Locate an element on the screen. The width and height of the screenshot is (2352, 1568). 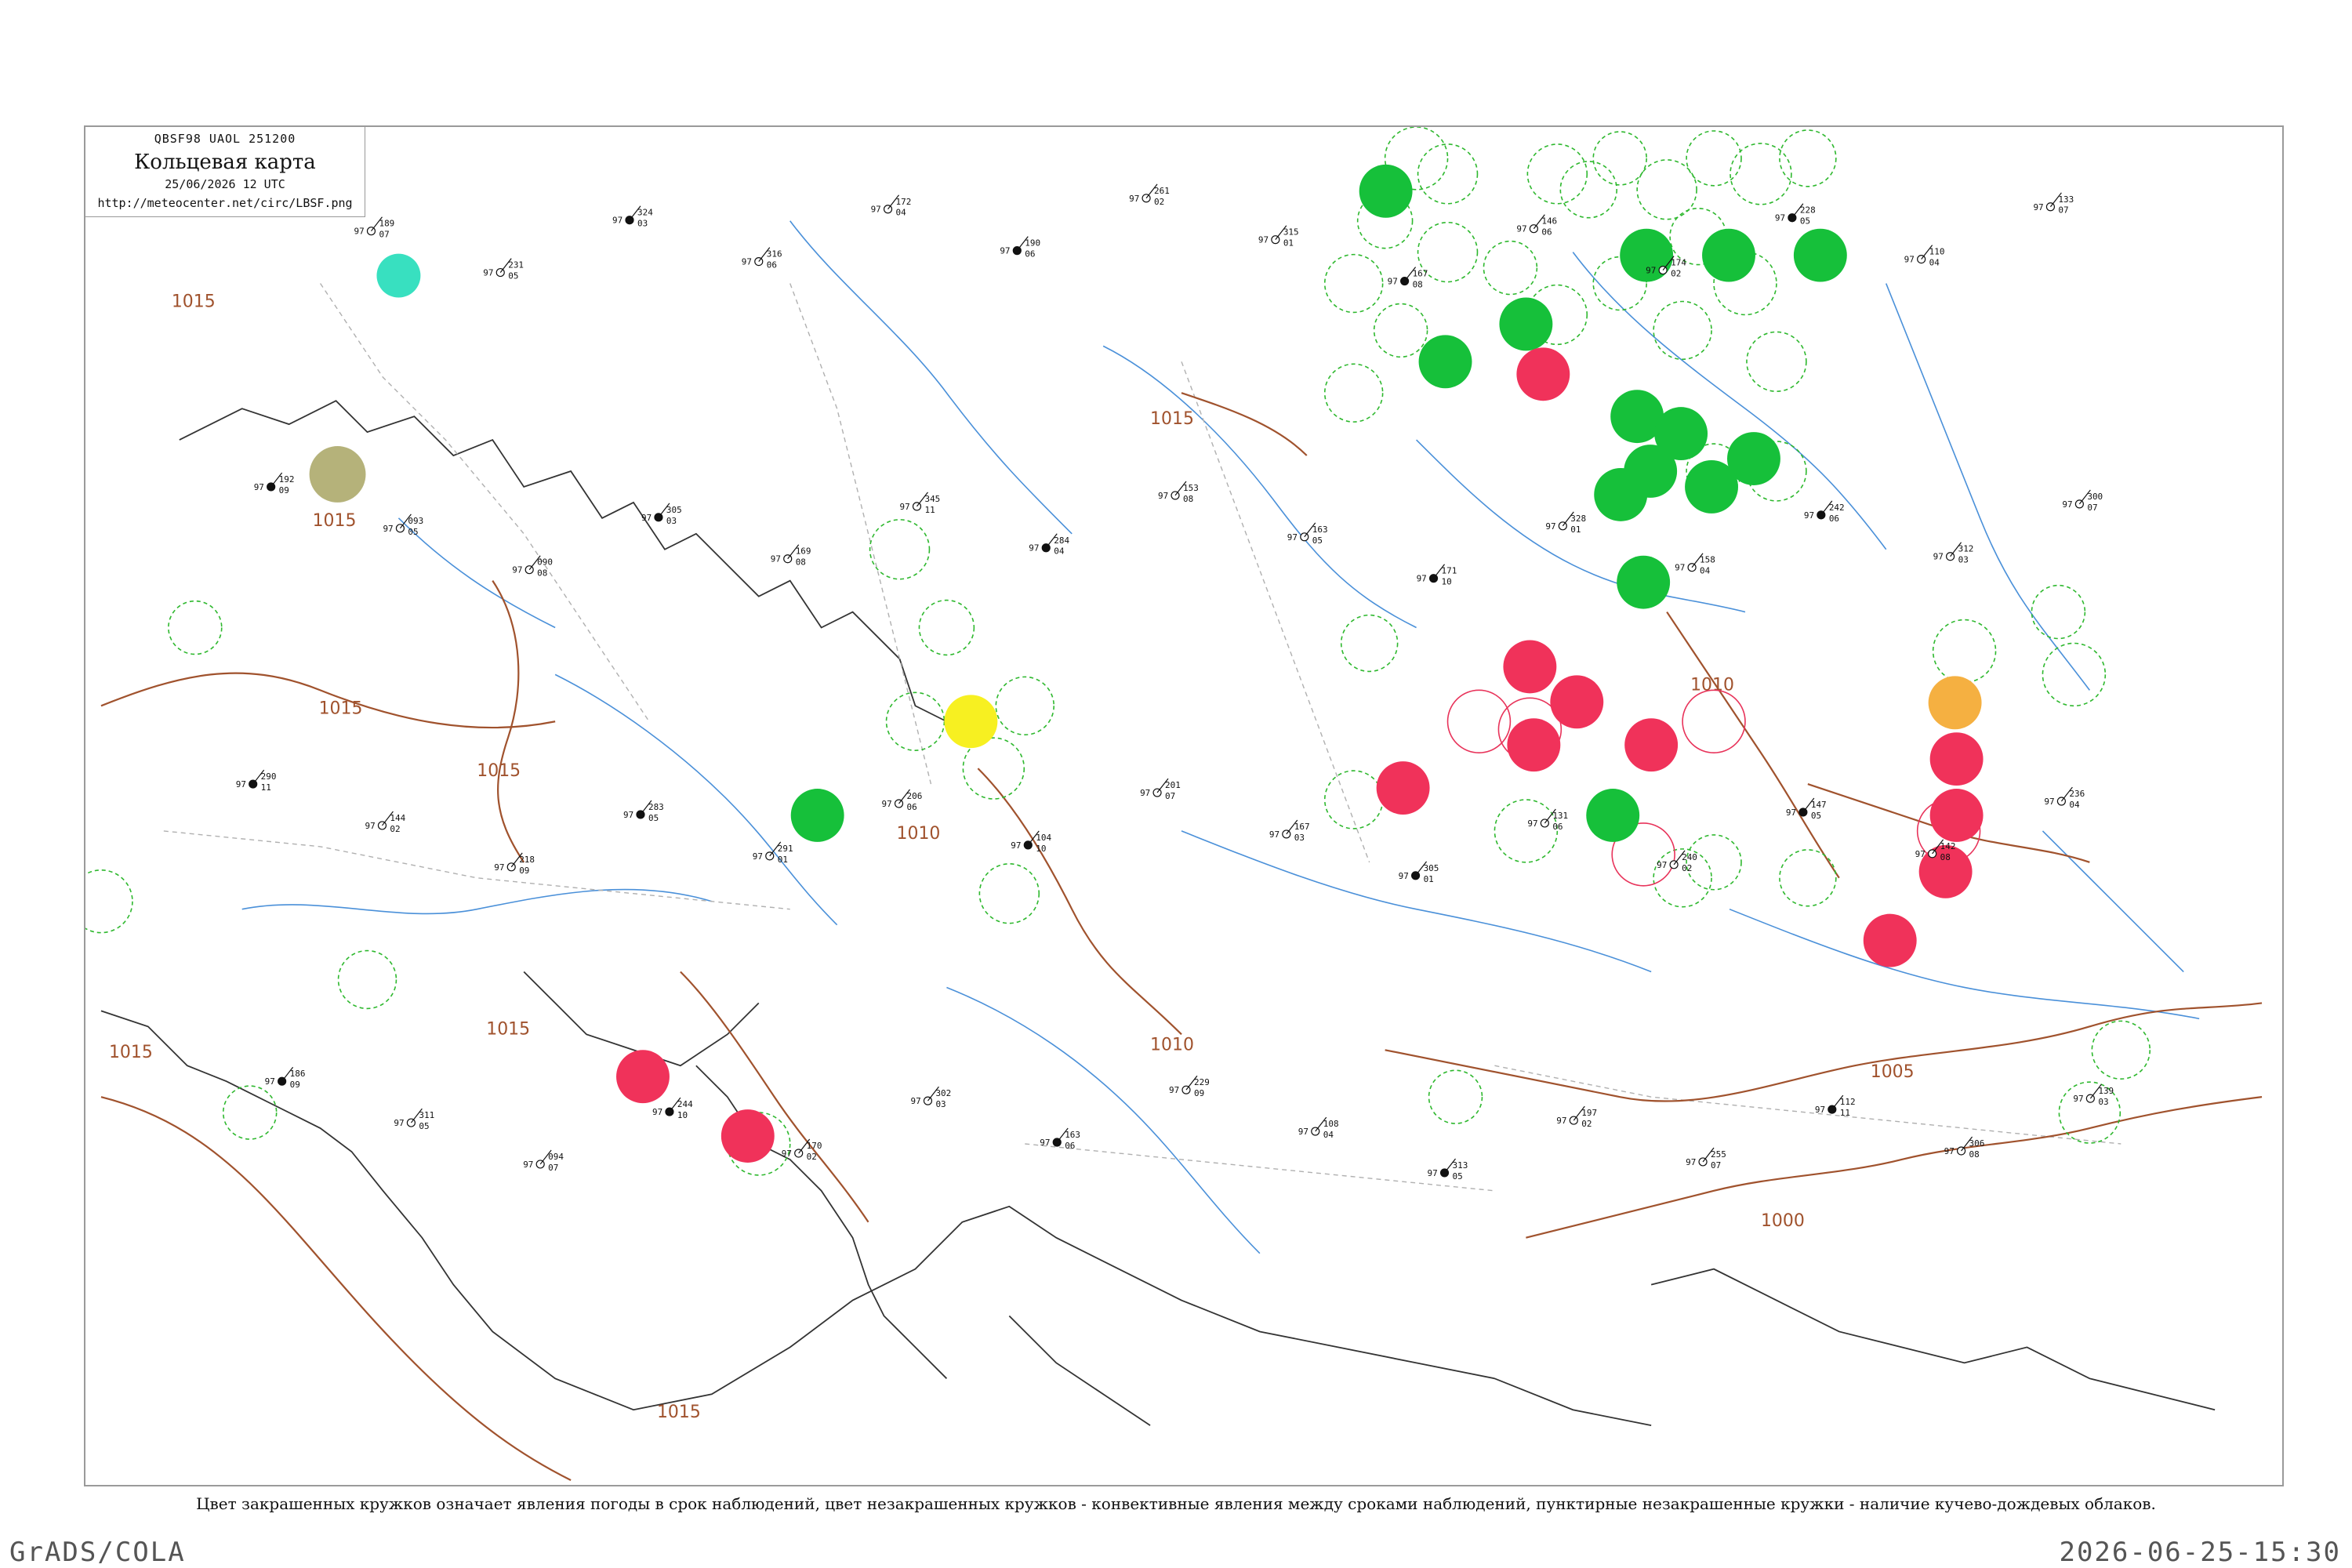
station-plot: 197 97 02 is located at coordinates (1576, 1117).